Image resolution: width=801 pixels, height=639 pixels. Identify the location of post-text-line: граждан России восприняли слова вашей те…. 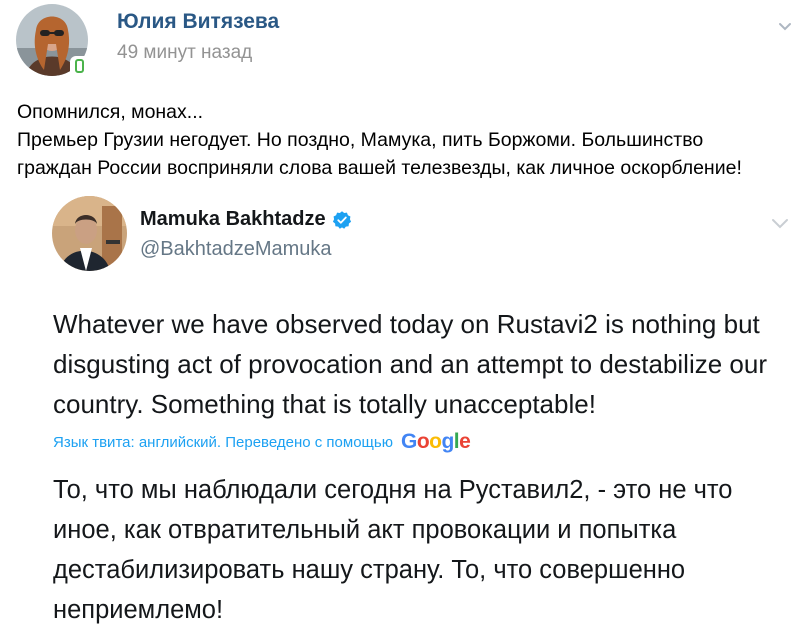
(379, 168).